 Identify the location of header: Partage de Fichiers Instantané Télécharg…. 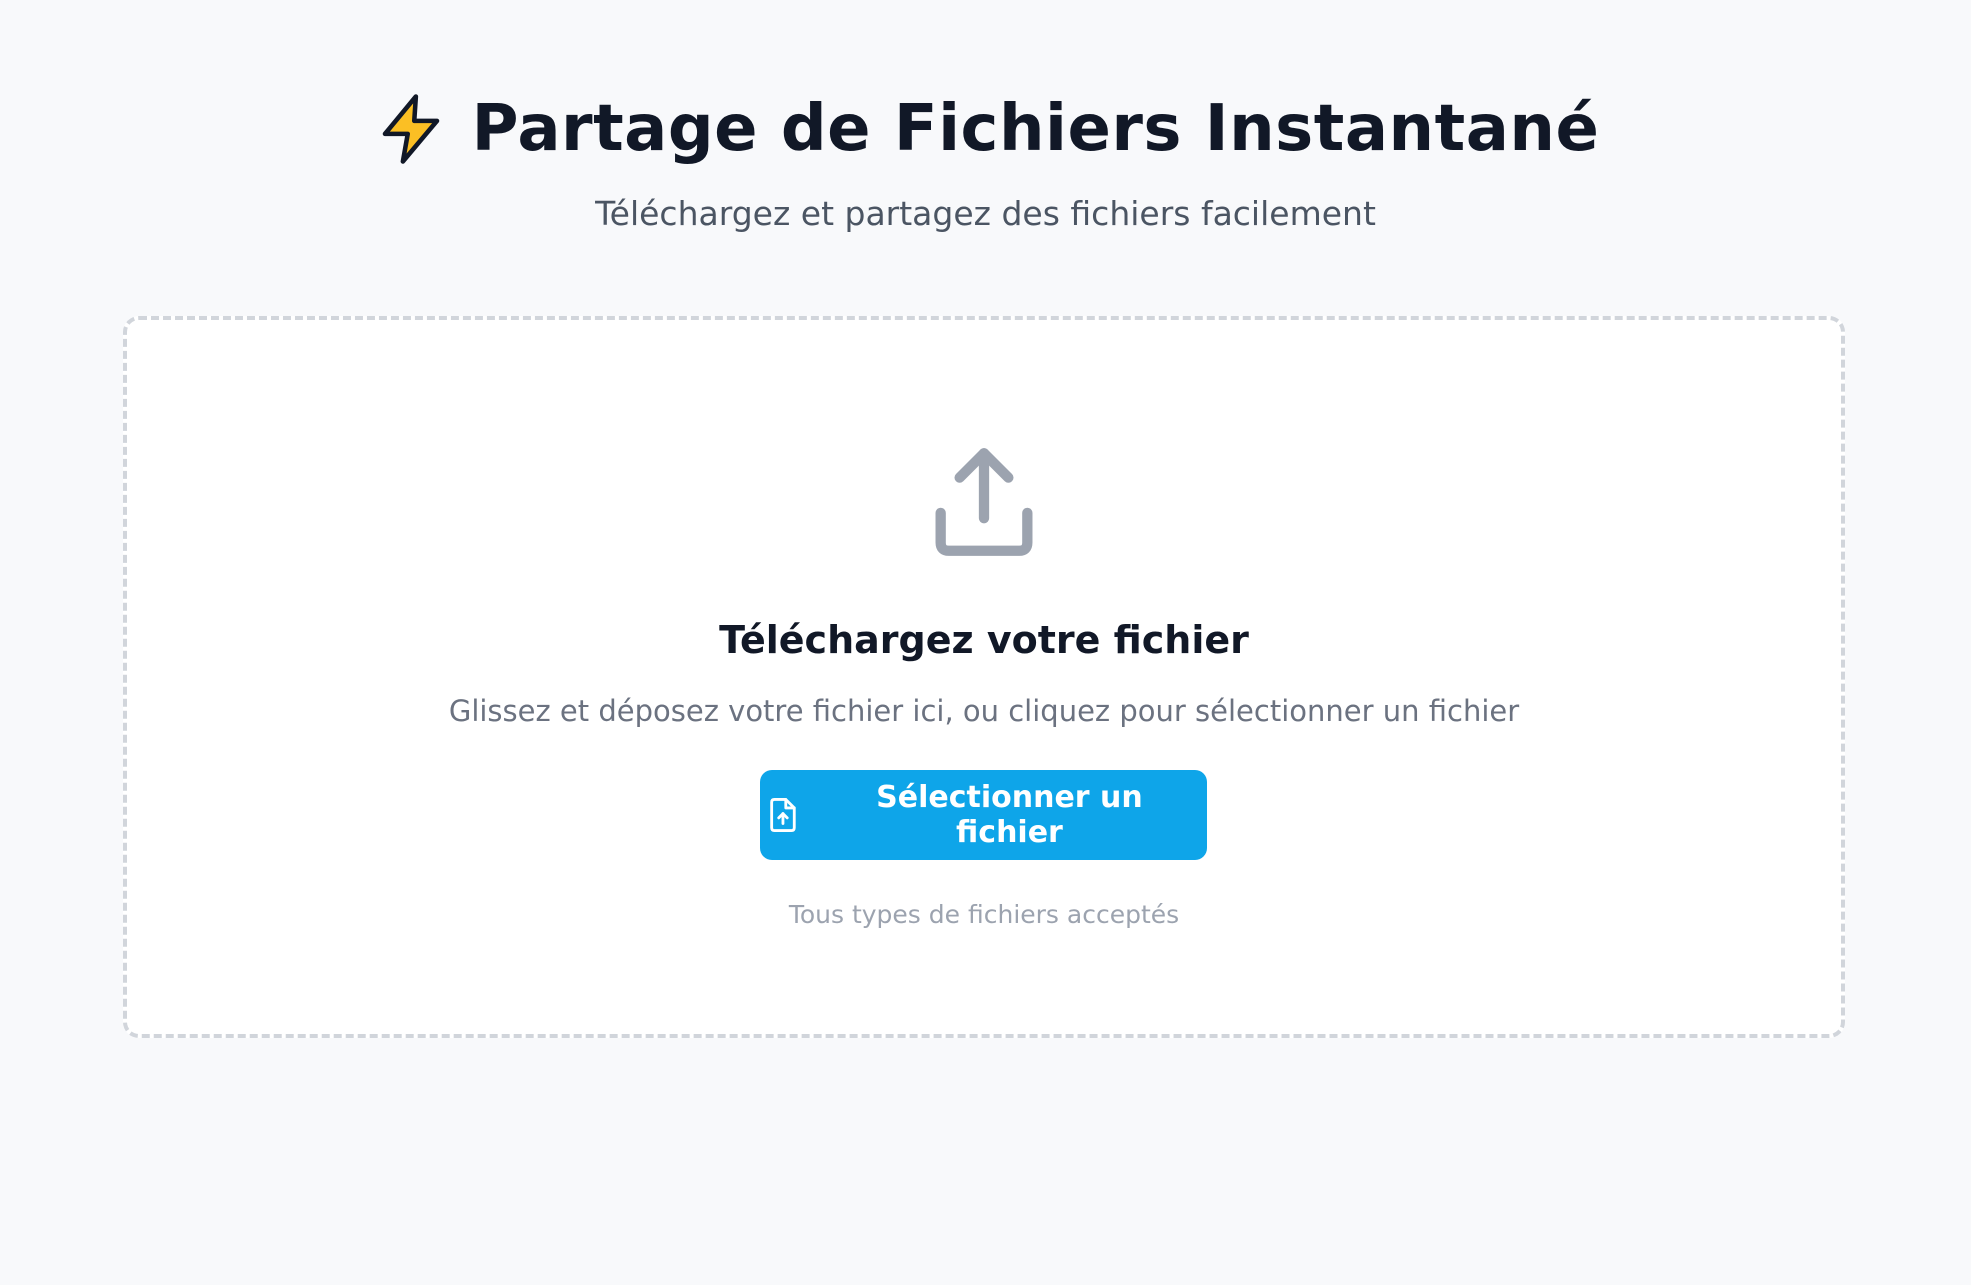
(985, 161).